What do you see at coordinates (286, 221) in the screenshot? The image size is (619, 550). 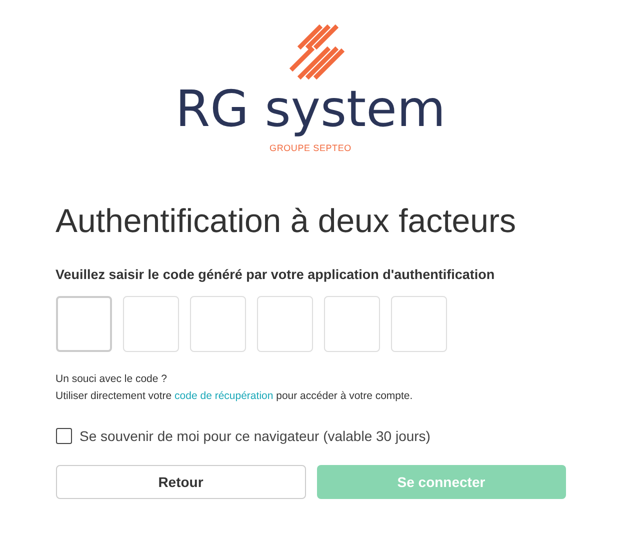 I see `page-title: Authentification à deux facteurs` at bounding box center [286, 221].